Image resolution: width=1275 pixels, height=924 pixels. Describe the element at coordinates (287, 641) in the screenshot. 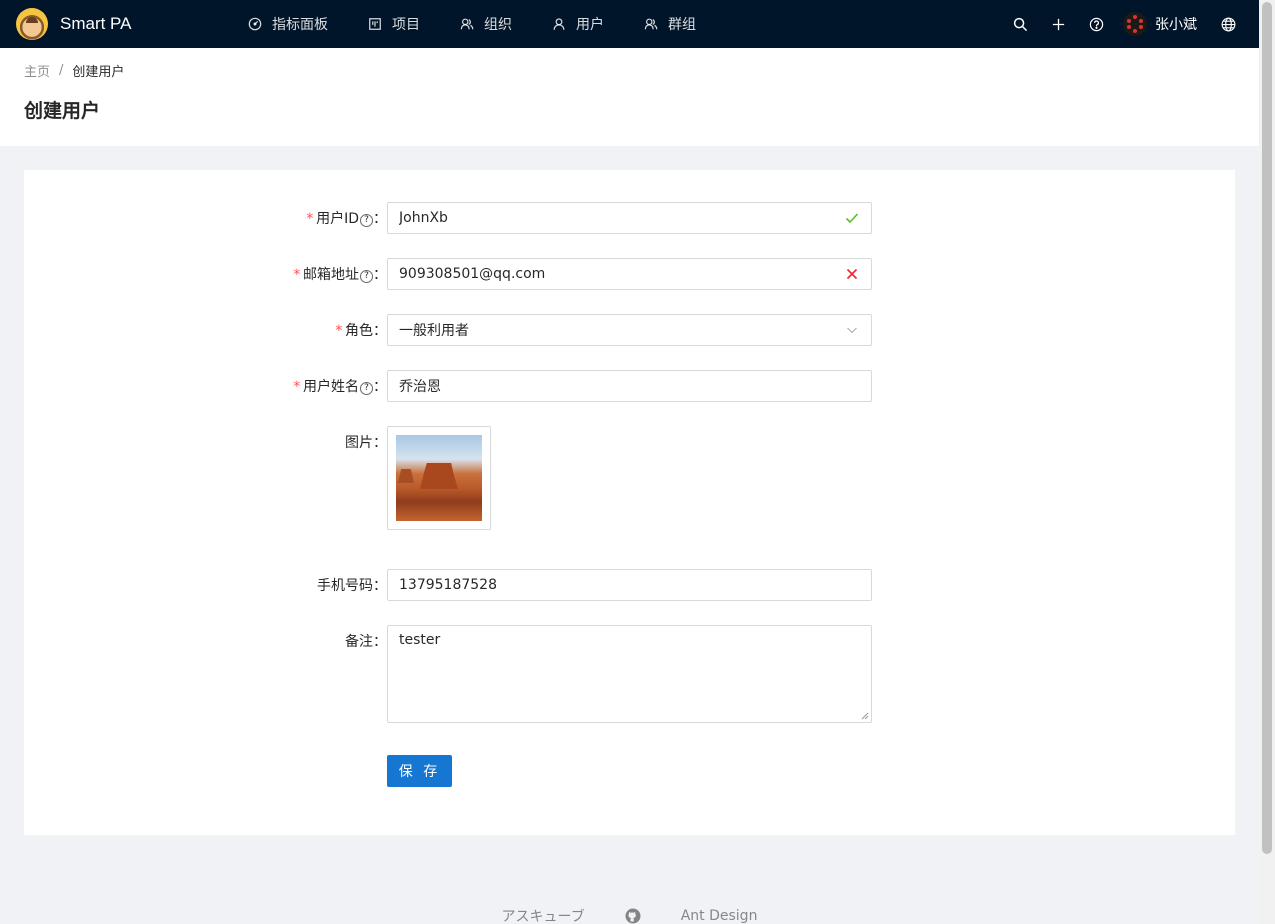

I see `note-label: 备注：` at that location.